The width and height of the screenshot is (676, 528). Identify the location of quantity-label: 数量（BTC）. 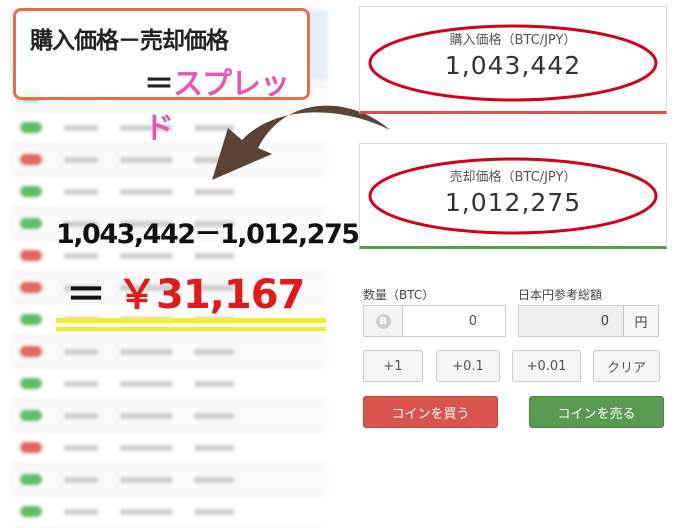
(399, 295).